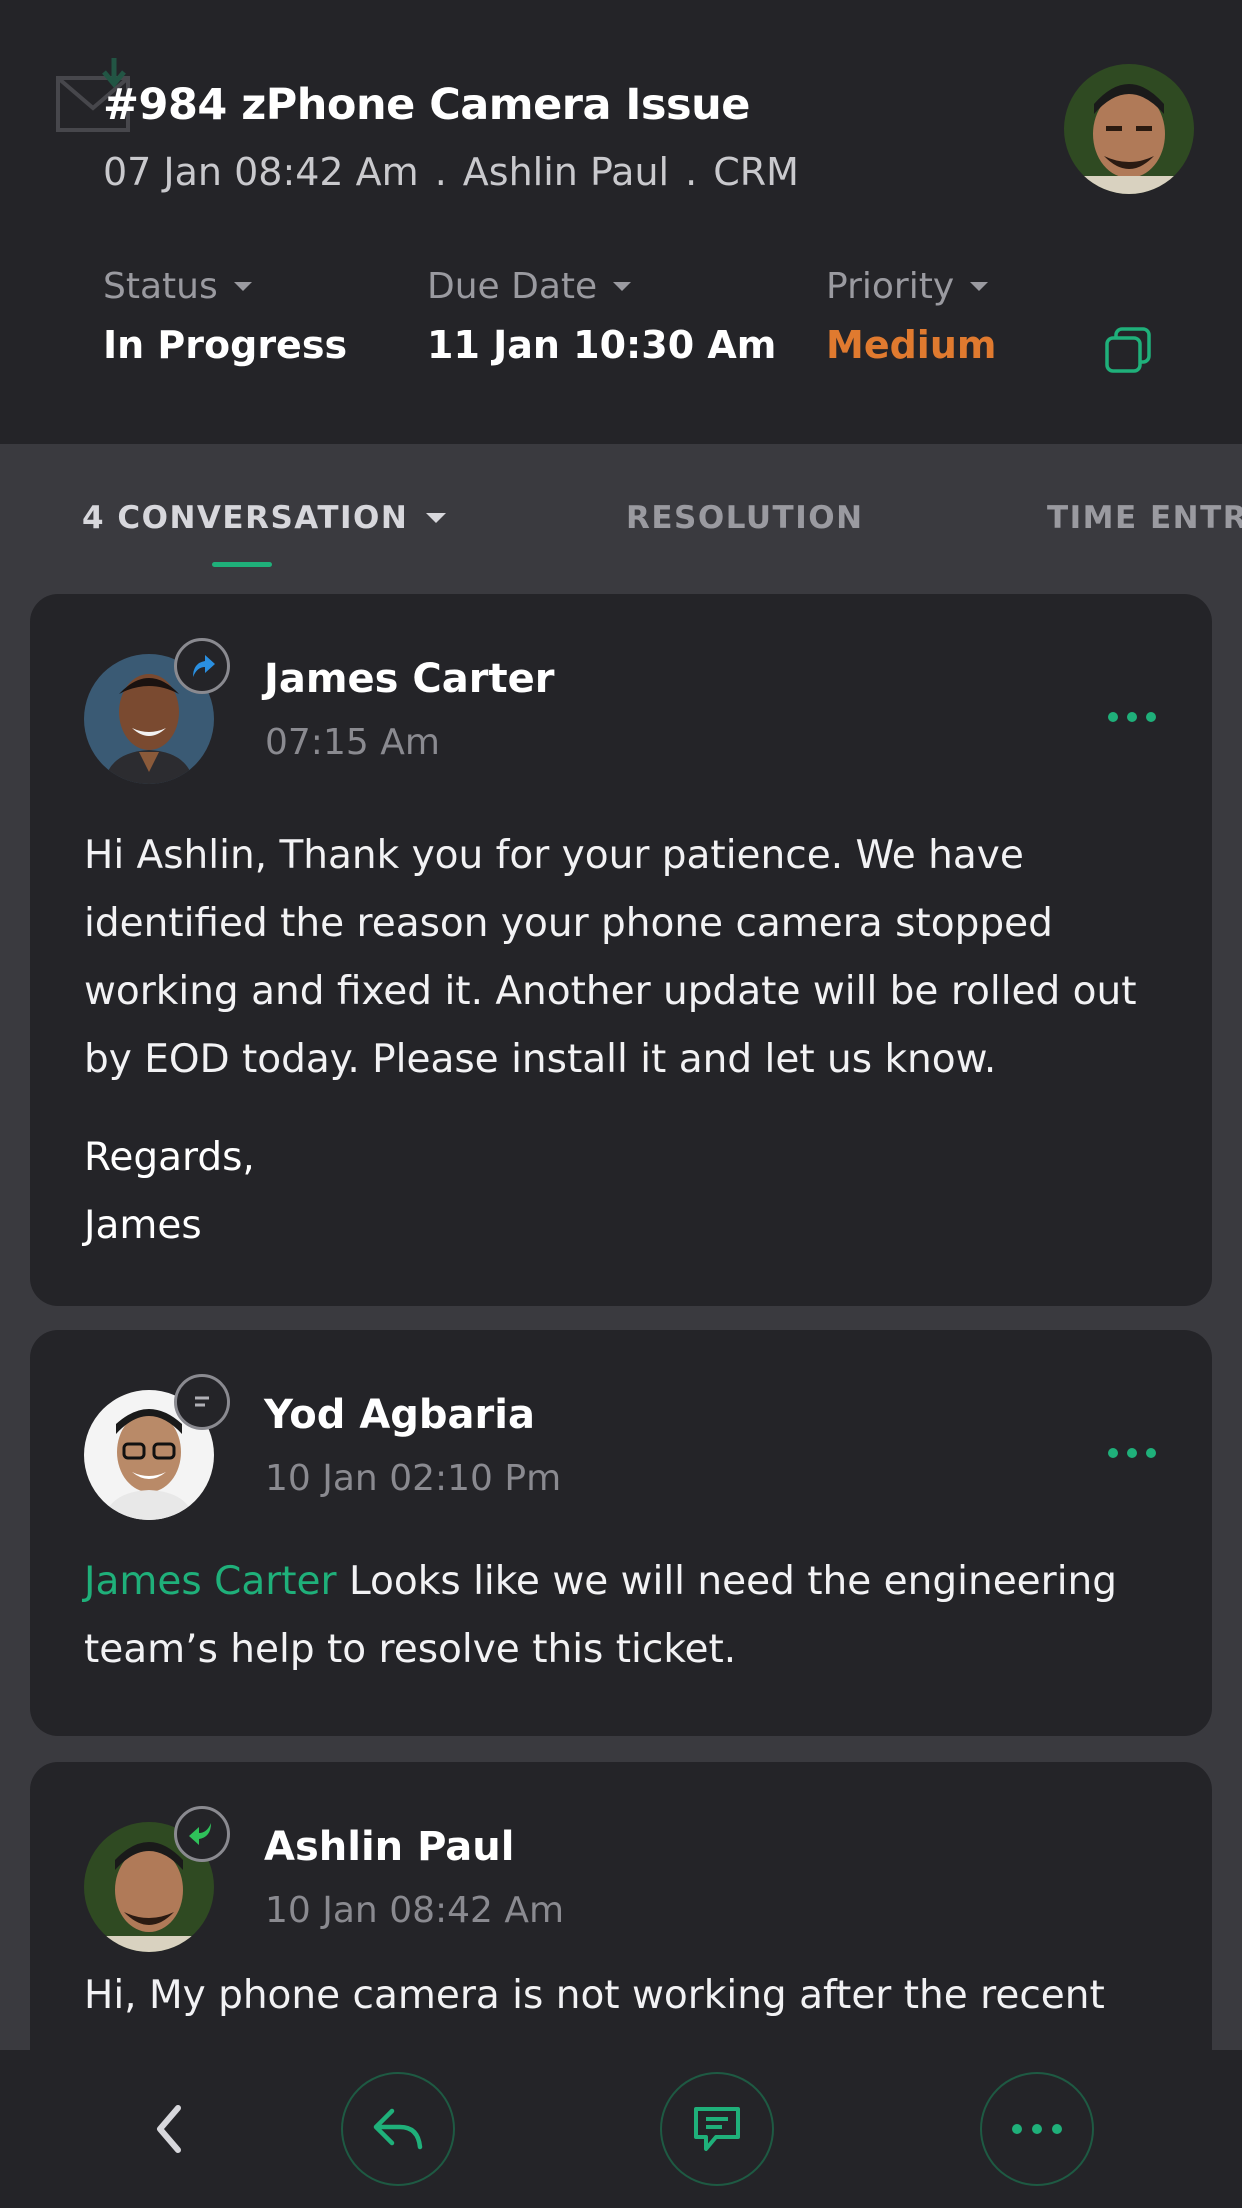 This screenshot has height=2208, width=1242. Describe the element at coordinates (352, 742) in the screenshot. I see `message-time: 07:15 Am` at that location.